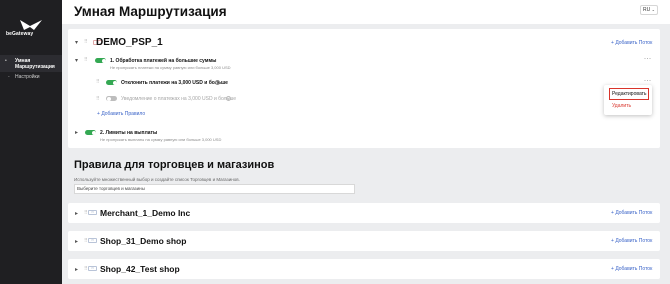 Image resolution: width=670 pixels, height=284 pixels. I want to click on sidebar-item-smart-routing: • Умная Маршрутизация, so click(31, 63).